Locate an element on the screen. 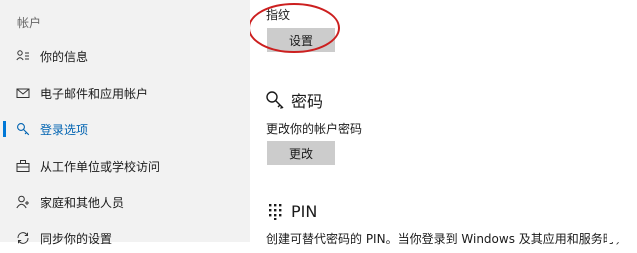 The width and height of the screenshot is (637, 253). pin-description: 创建可替代密码的 PIN。当你登录到 Windows 及其应用和服务时， is located at coordinates (446, 239).